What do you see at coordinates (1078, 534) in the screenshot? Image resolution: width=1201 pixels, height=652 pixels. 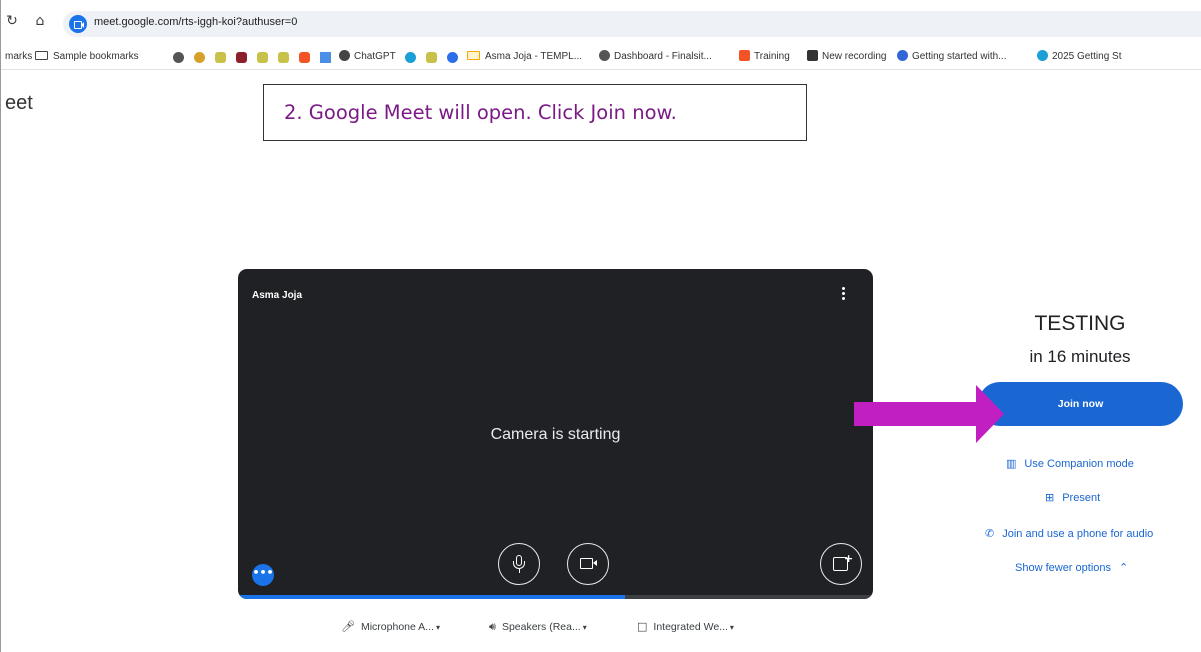 I see `phone-audio-label: Join and use a phone for audio` at bounding box center [1078, 534].